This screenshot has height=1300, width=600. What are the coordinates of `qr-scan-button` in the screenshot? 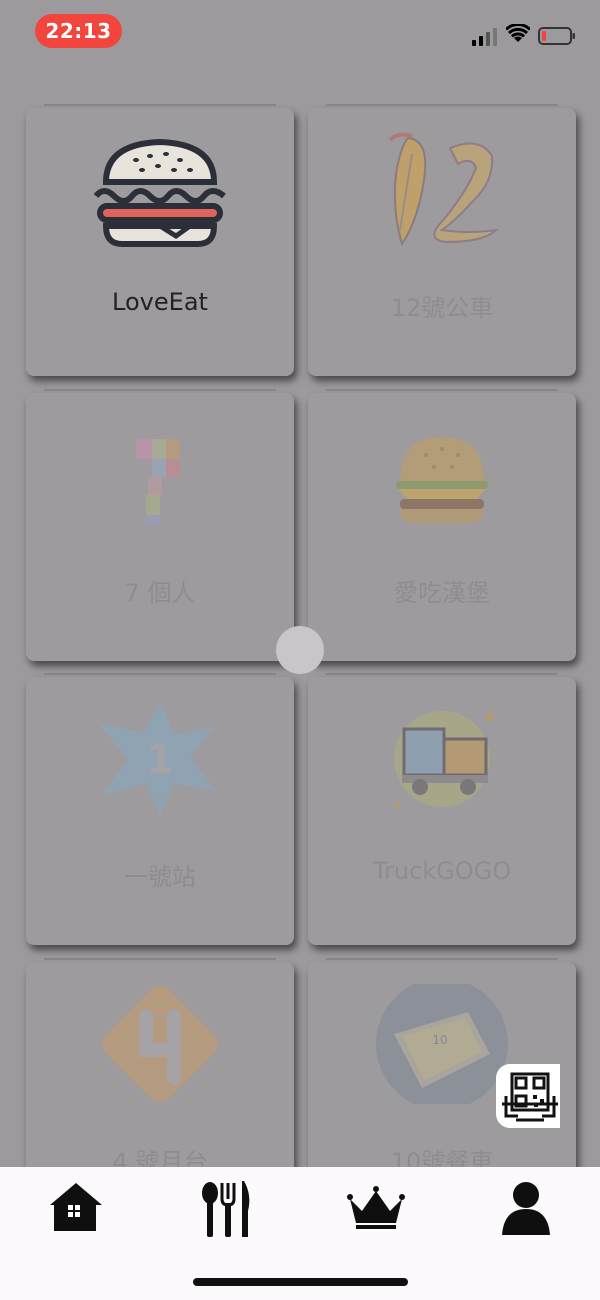 It's located at (528, 1096).